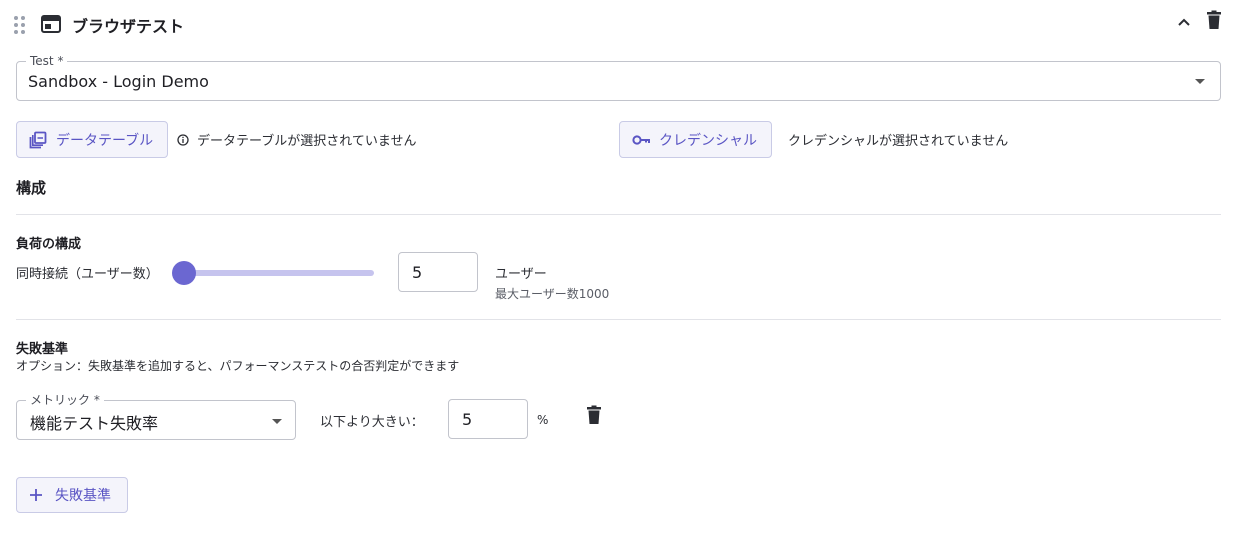  I want to click on data-table-icon, so click(38, 139).